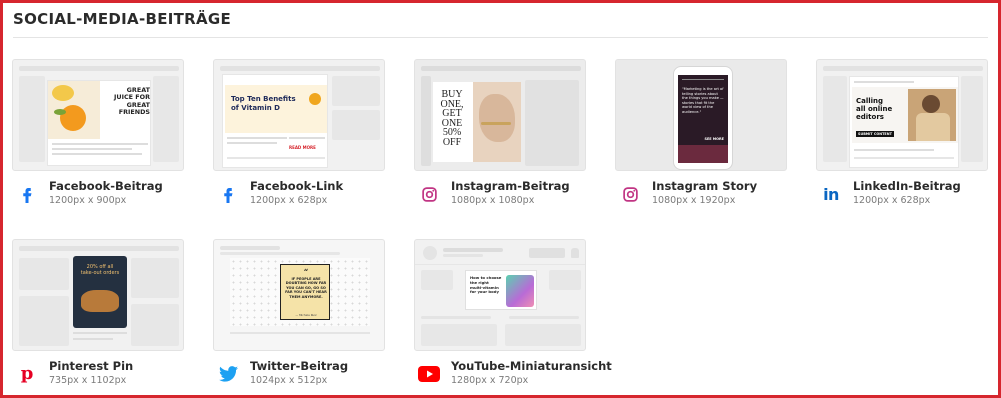 The height and width of the screenshot is (398, 1001). What do you see at coordinates (276, 109) in the screenshot?
I see `vitamin-d-image: Top Ten Benefits of Vitamin D` at bounding box center [276, 109].